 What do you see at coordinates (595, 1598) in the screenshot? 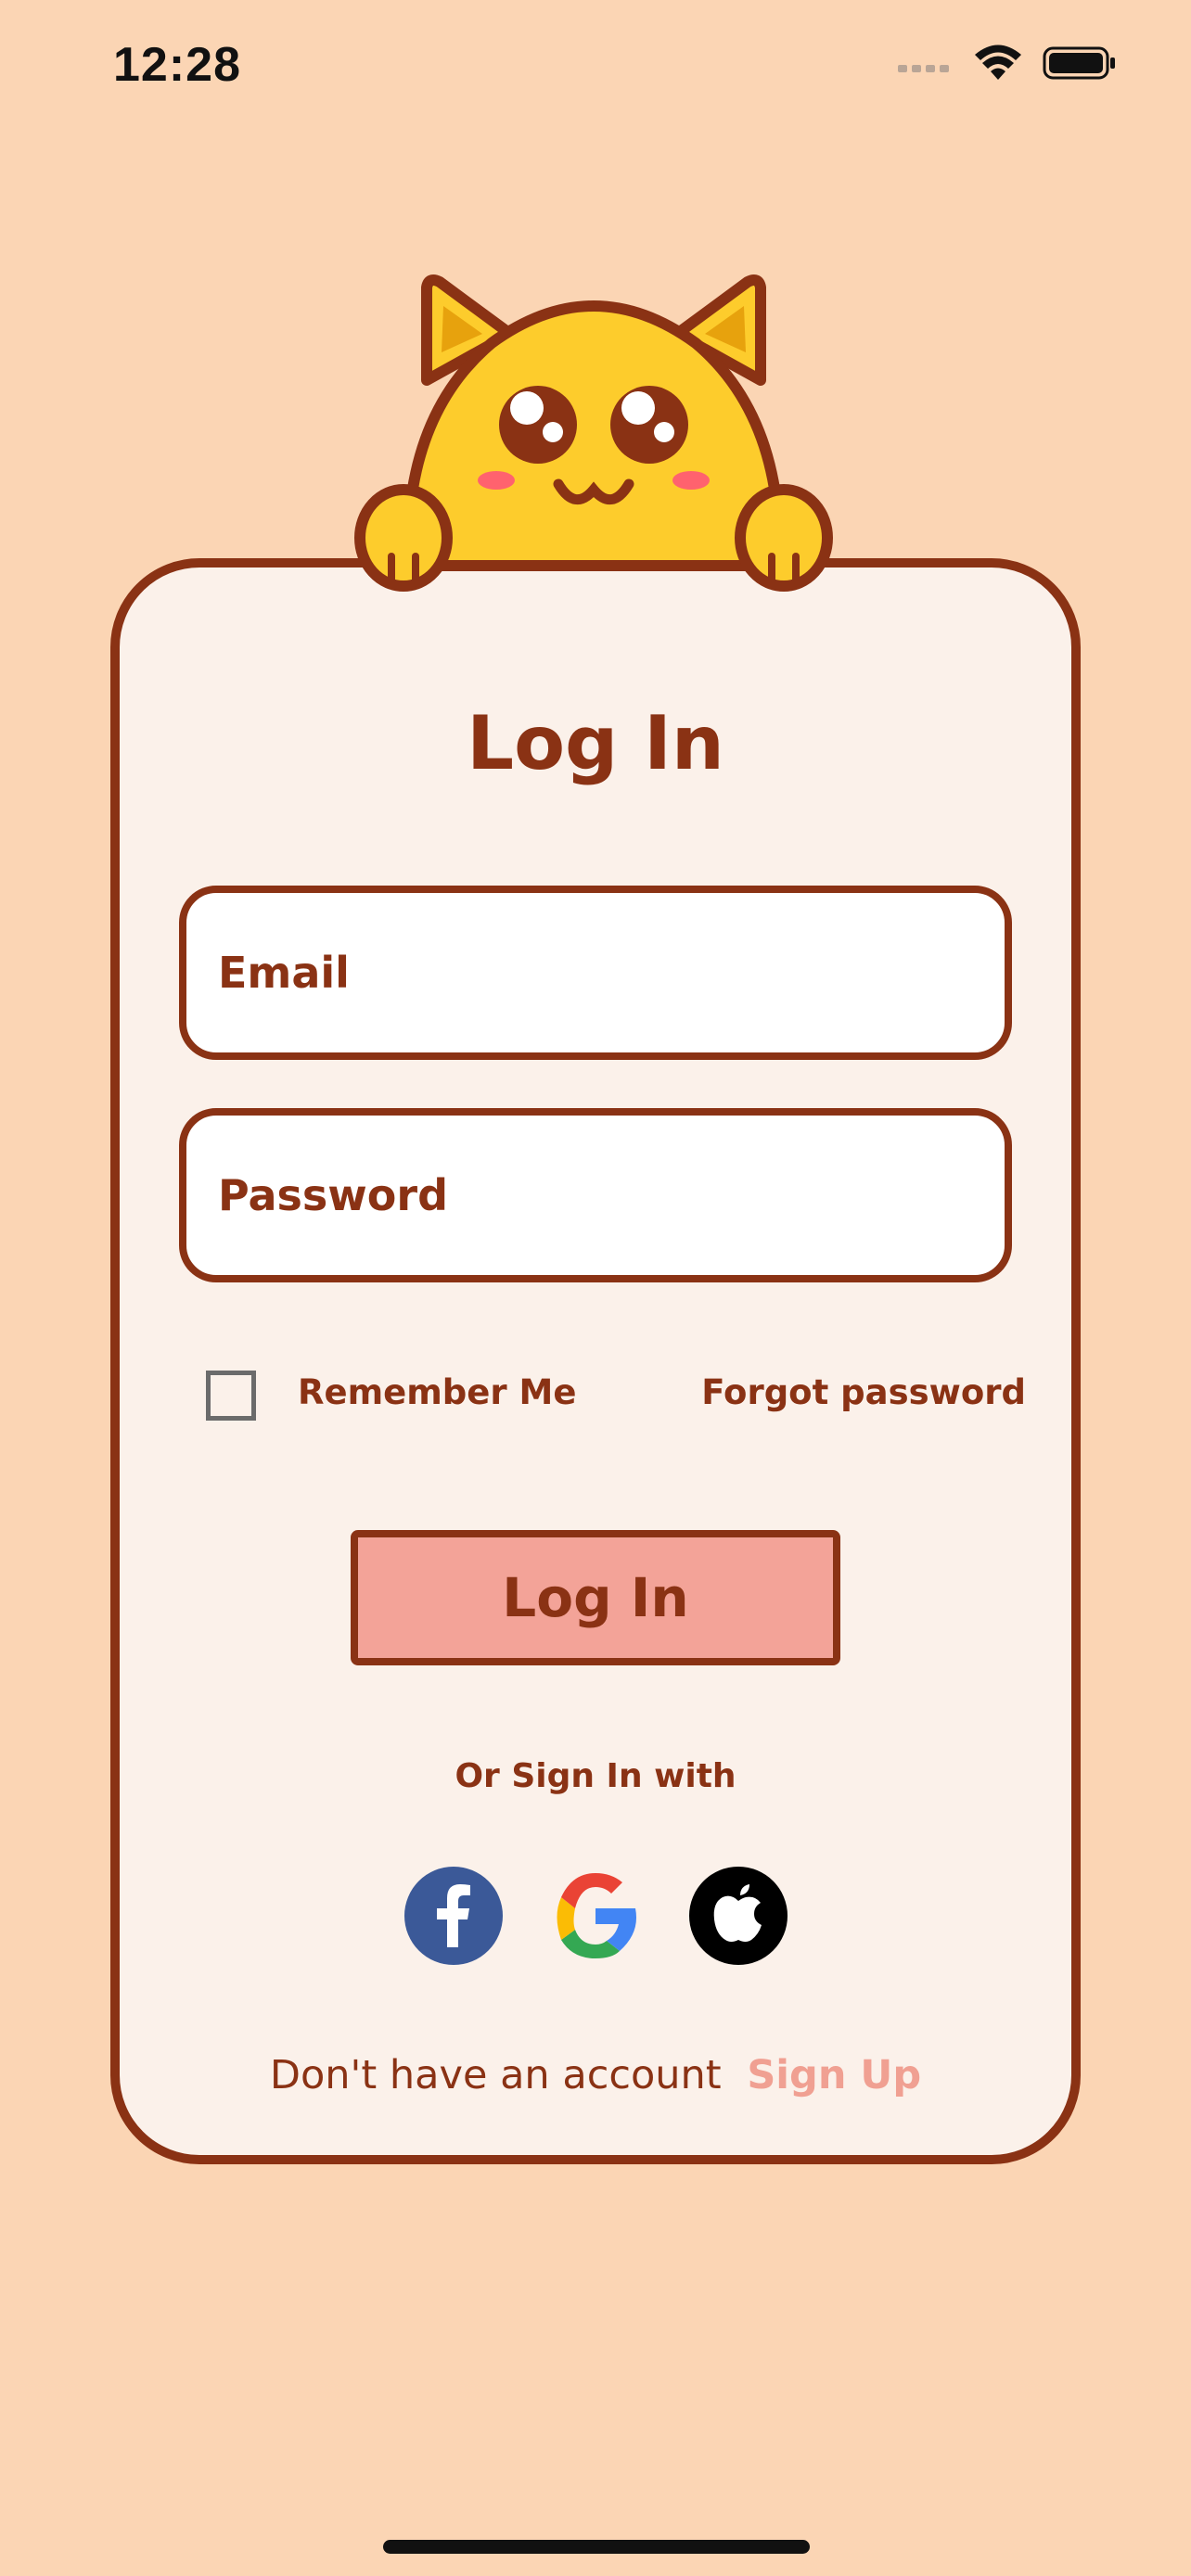
I see `login-button: Log In` at bounding box center [595, 1598].